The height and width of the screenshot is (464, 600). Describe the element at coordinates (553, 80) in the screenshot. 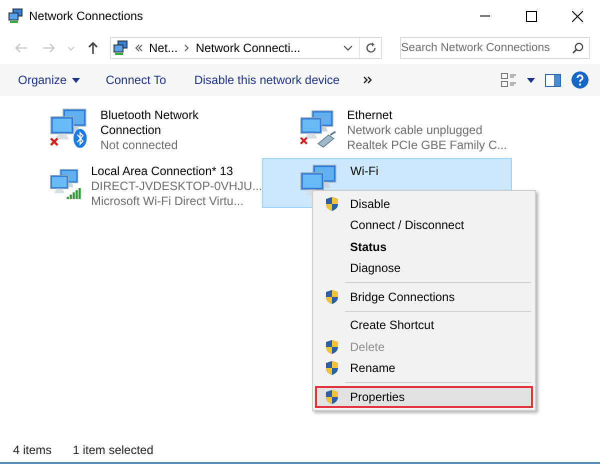

I see `preview-pane-icon` at that location.